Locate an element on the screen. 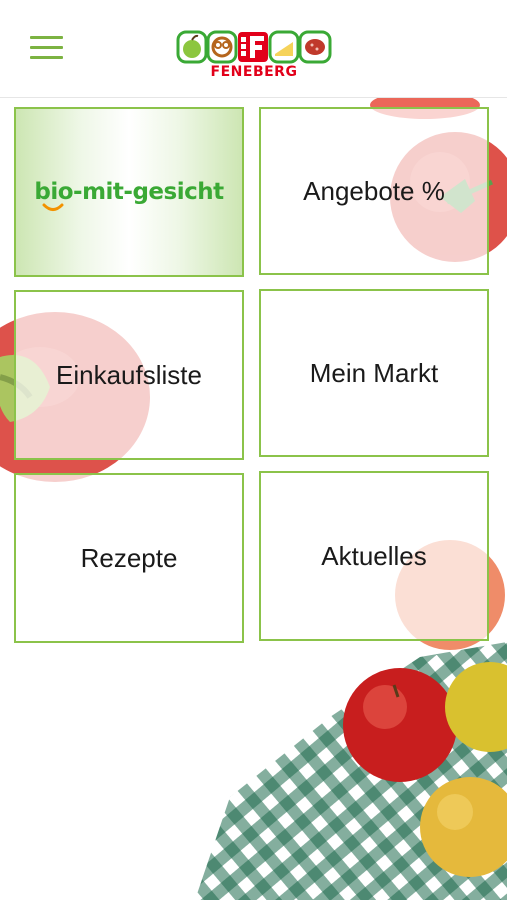  pretzel-icon is located at coordinates (222, 47).